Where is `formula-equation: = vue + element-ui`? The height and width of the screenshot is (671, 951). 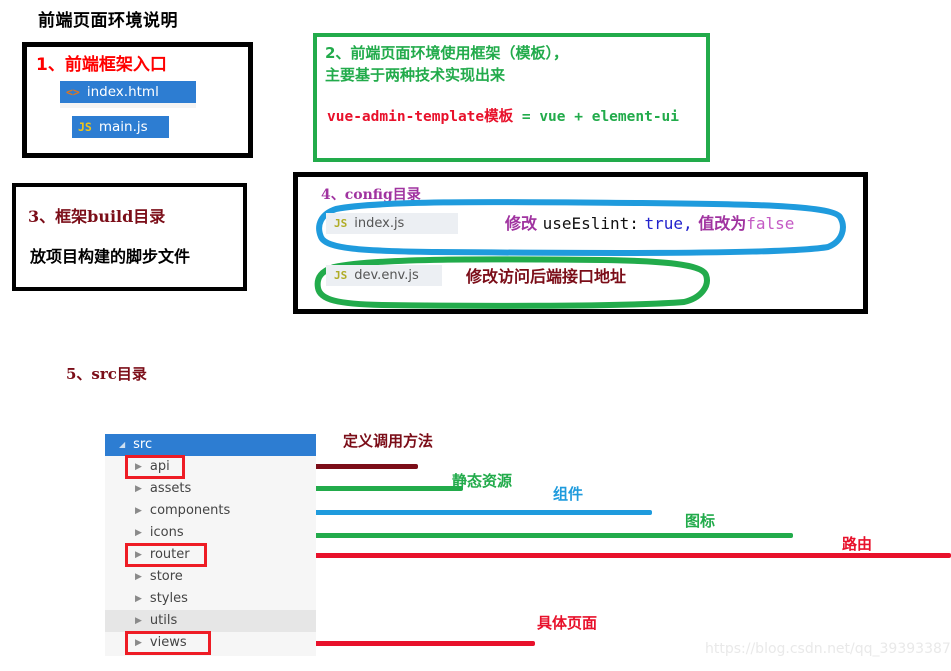
formula-equation: = vue + element-ui is located at coordinates (596, 117).